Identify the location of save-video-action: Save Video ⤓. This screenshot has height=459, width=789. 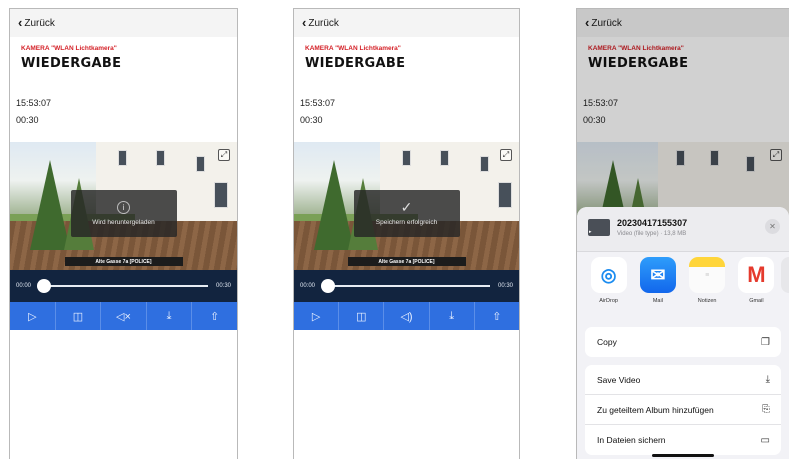
(683, 380).